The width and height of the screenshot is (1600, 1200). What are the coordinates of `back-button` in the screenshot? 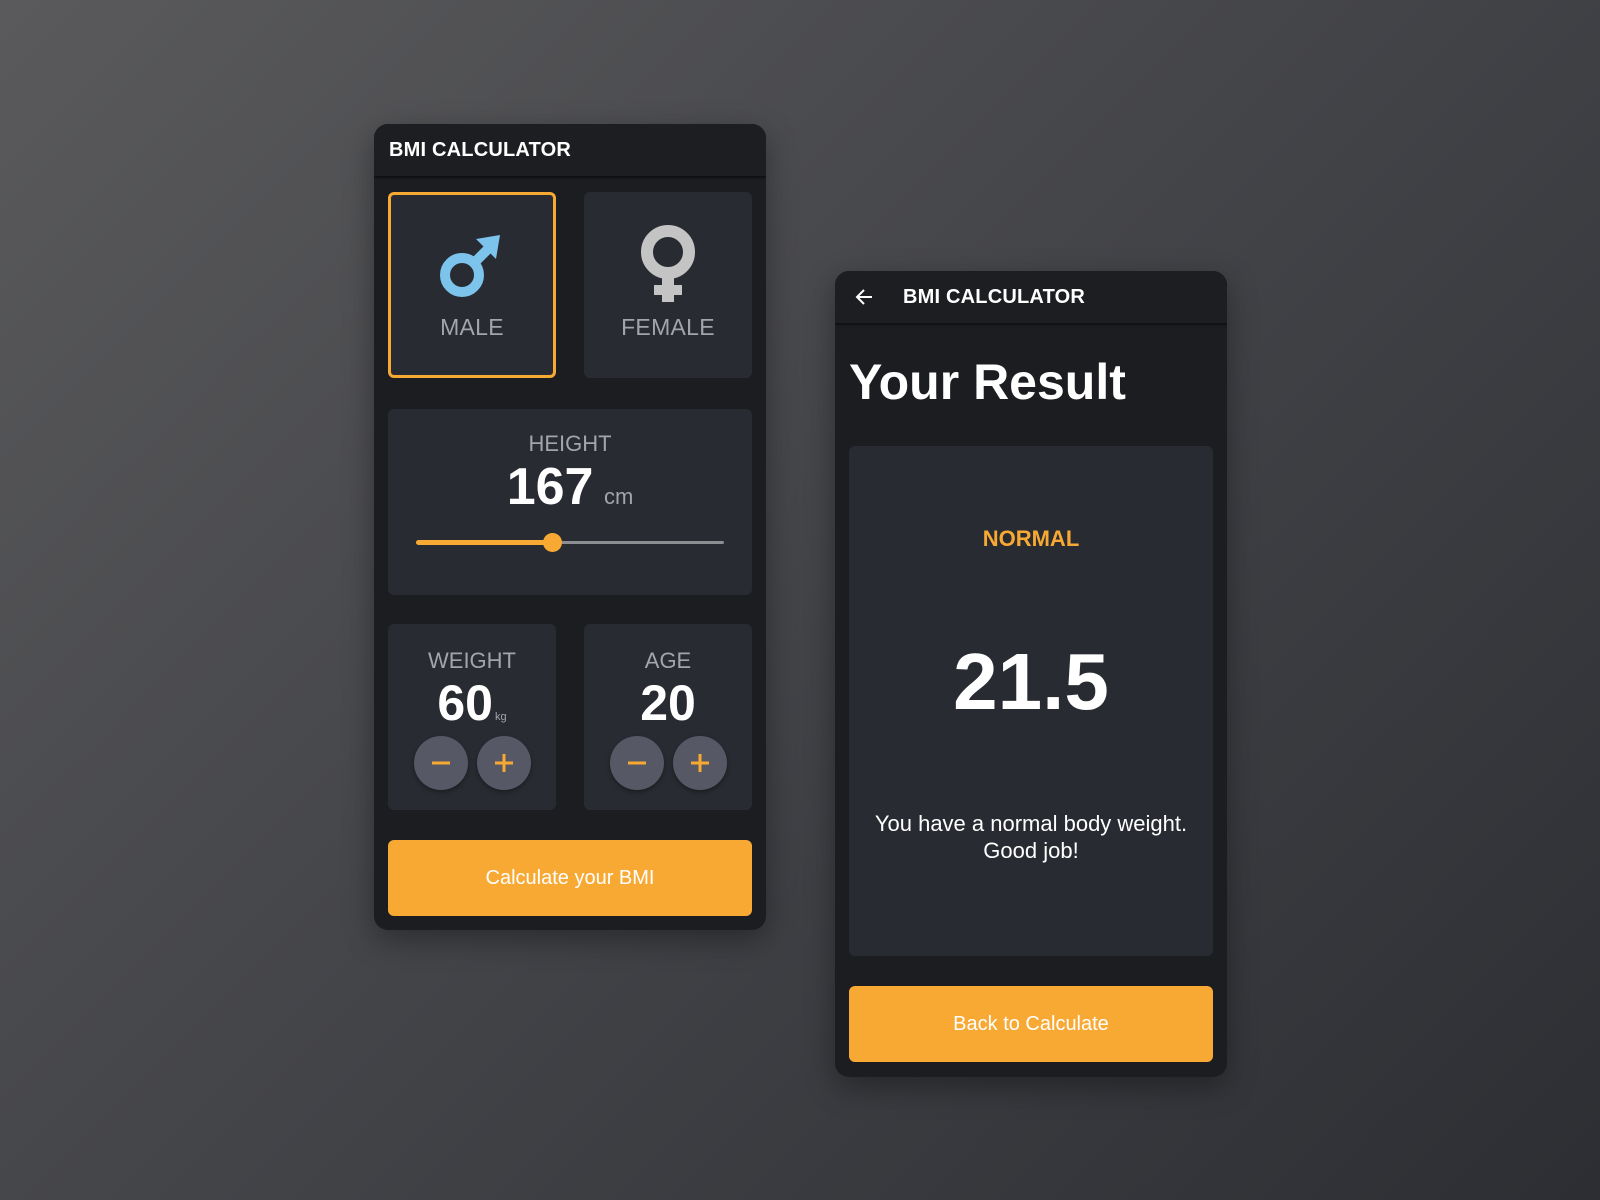 It's located at (864, 297).